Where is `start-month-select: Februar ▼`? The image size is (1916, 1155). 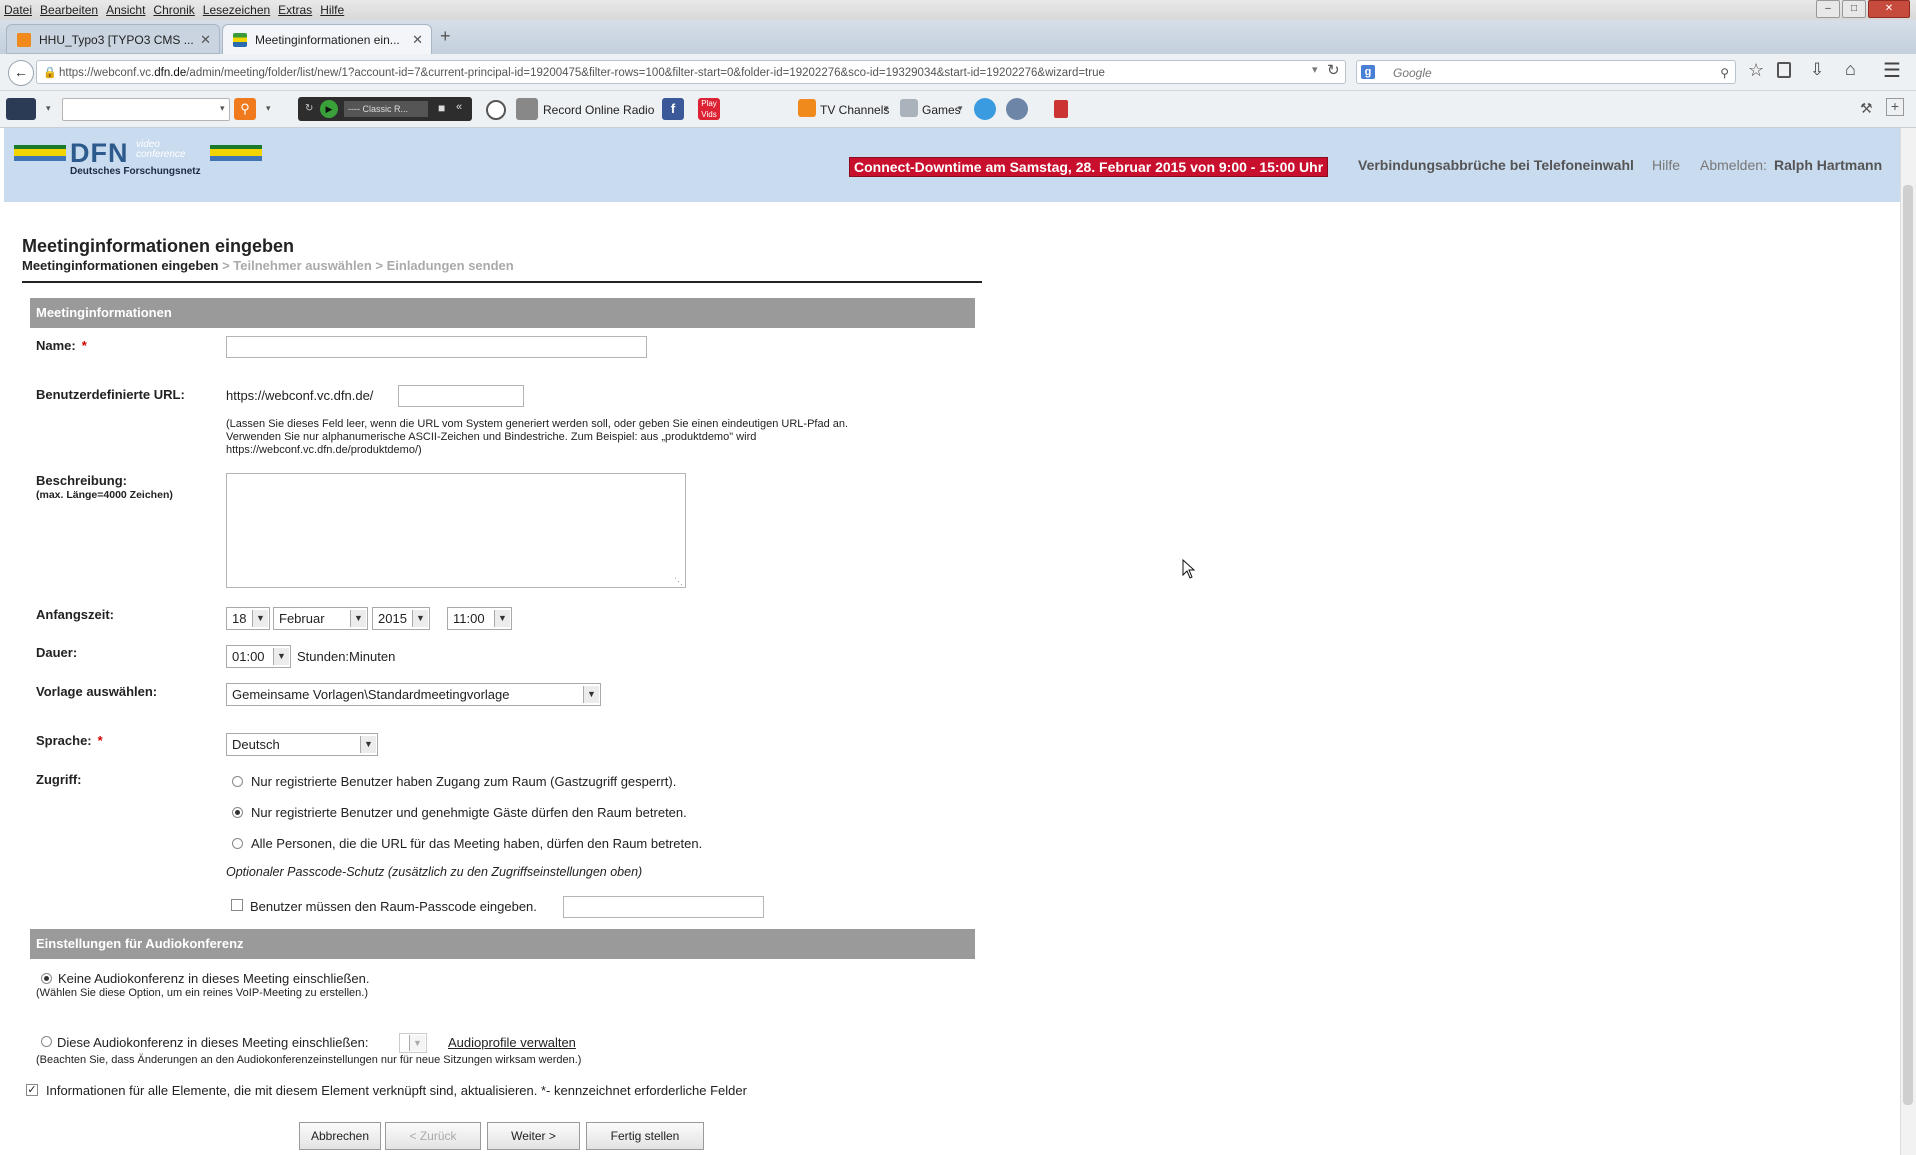
start-month-select: Februar ▼ is located at coordinates (320, 618).